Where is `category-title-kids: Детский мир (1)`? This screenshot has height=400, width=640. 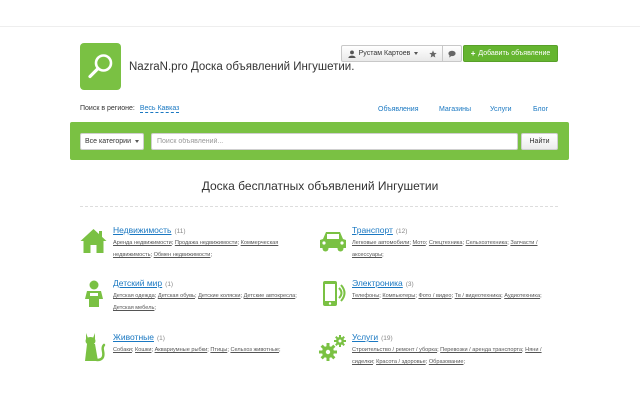 category-title-kids: Детский мир (1) is located at coordinates (143, 283).